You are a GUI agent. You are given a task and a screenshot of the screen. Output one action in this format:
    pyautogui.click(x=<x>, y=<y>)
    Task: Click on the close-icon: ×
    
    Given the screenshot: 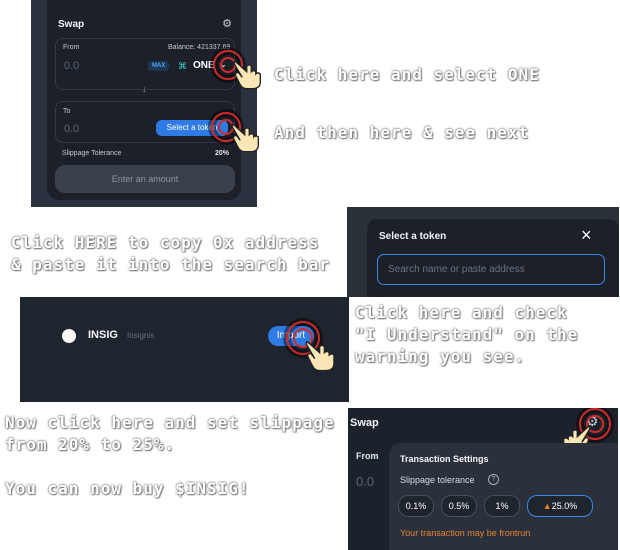 What is the action you would take?
    pyautogui.click(x=586, y=235)
    